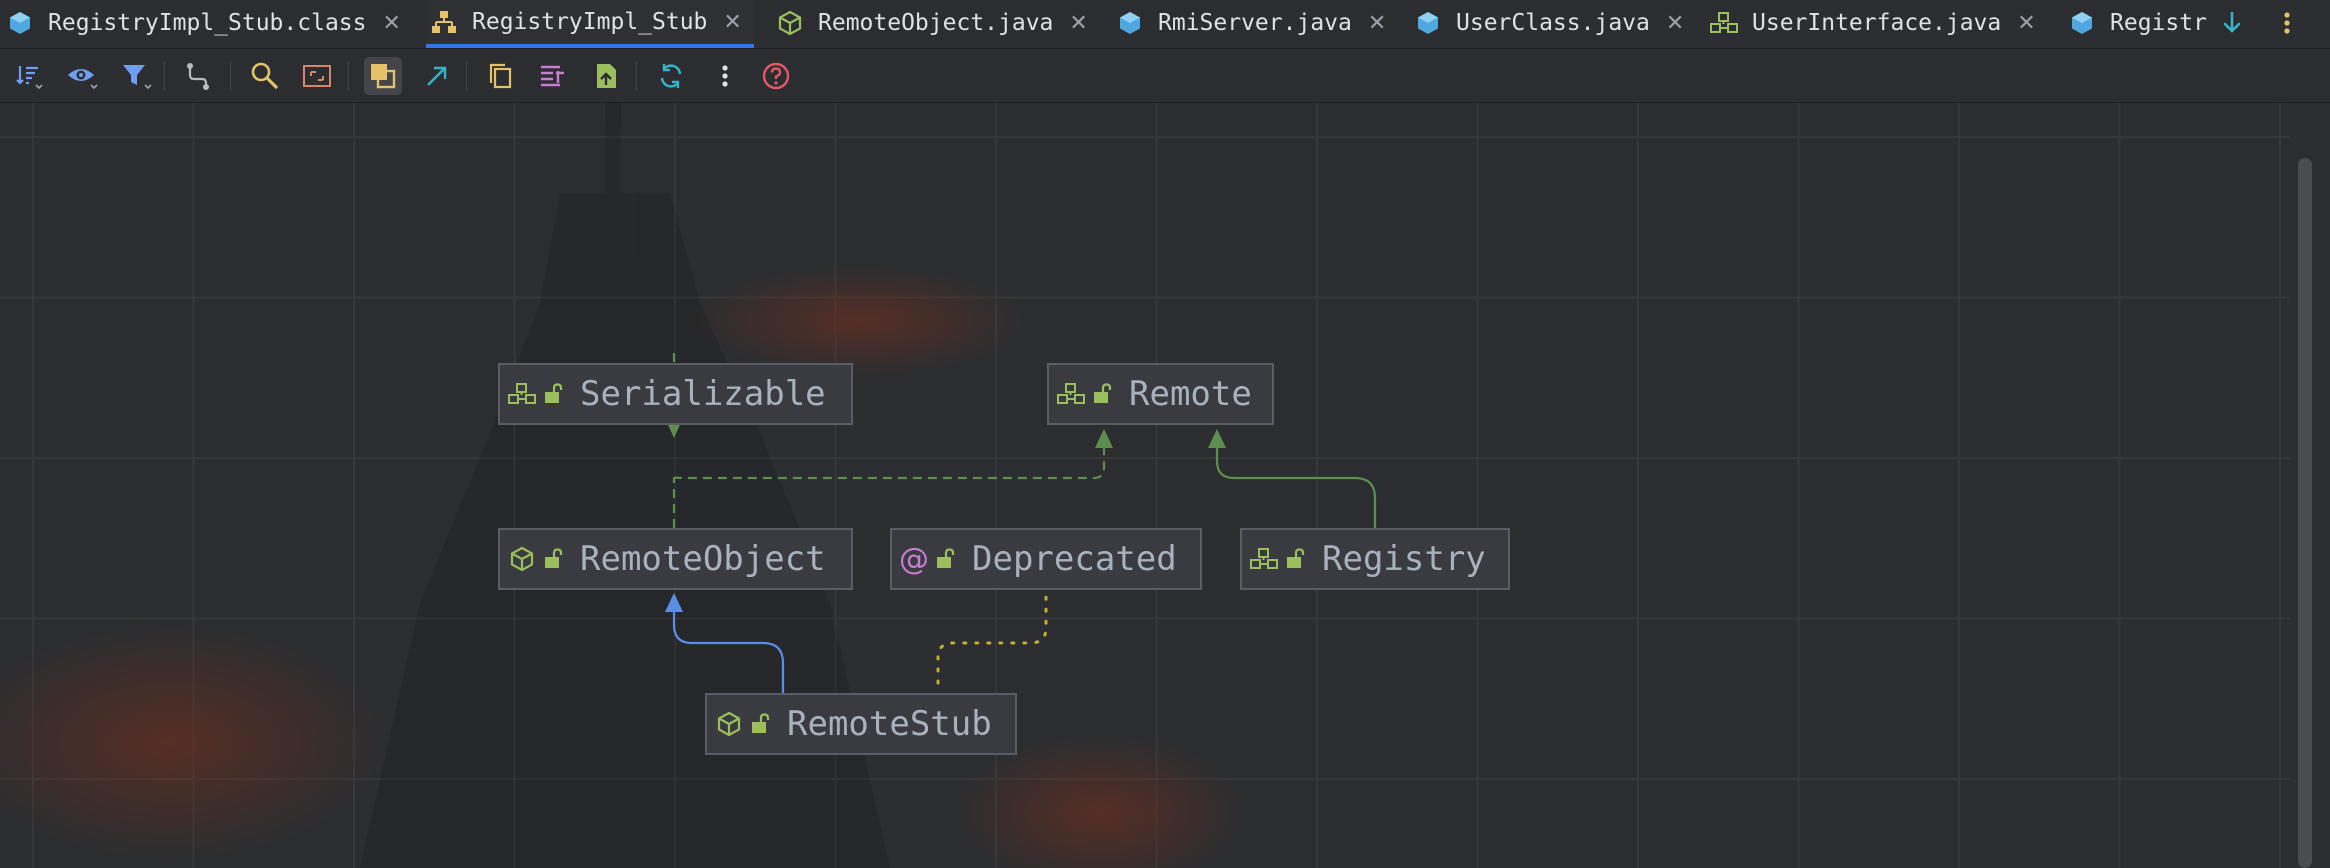 The width and height of the screenshot is (2330, 868). I want to click on node-serializable: Serializable, so click(675, 394).